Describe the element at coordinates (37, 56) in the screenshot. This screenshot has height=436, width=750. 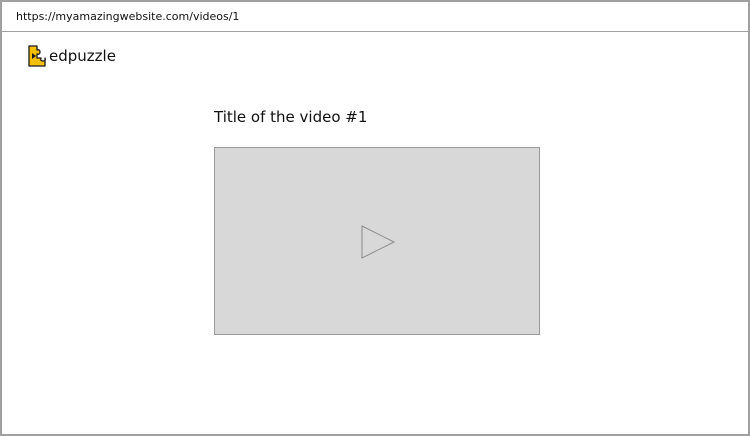
I see `puzzle-piece-icon` at that location.